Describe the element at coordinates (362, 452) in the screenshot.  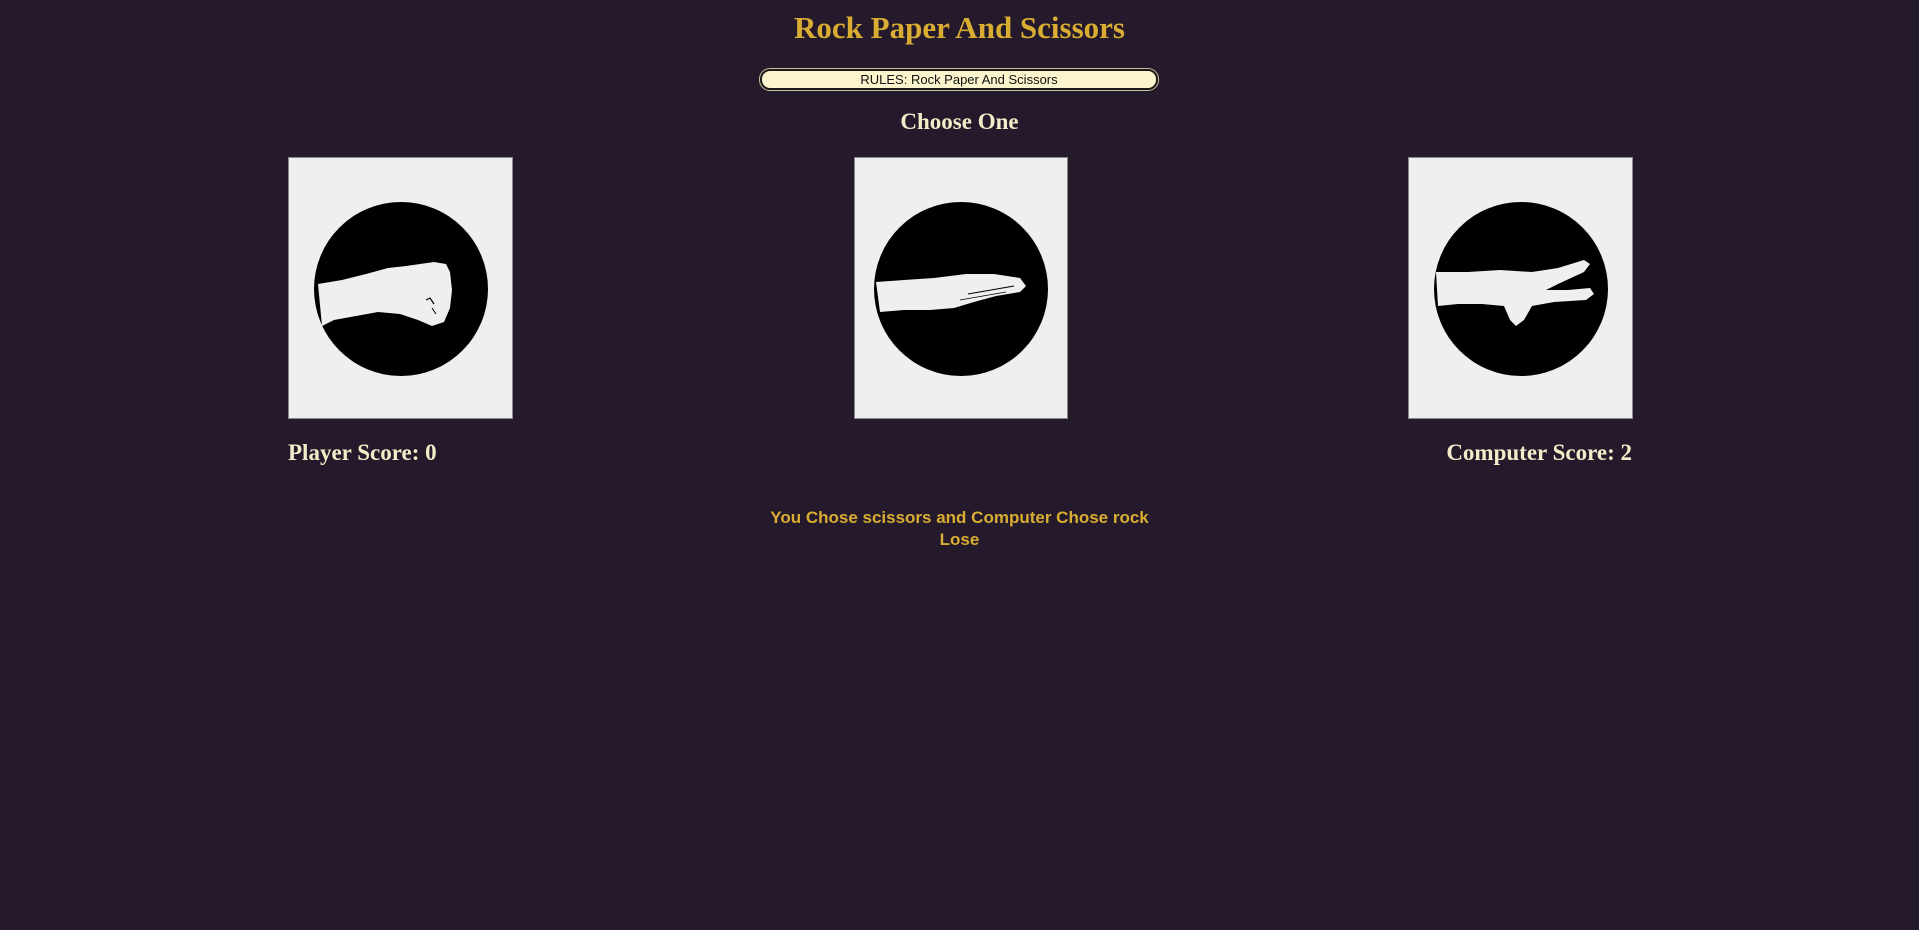
I see `player-score: Player Score: 0` at that location.